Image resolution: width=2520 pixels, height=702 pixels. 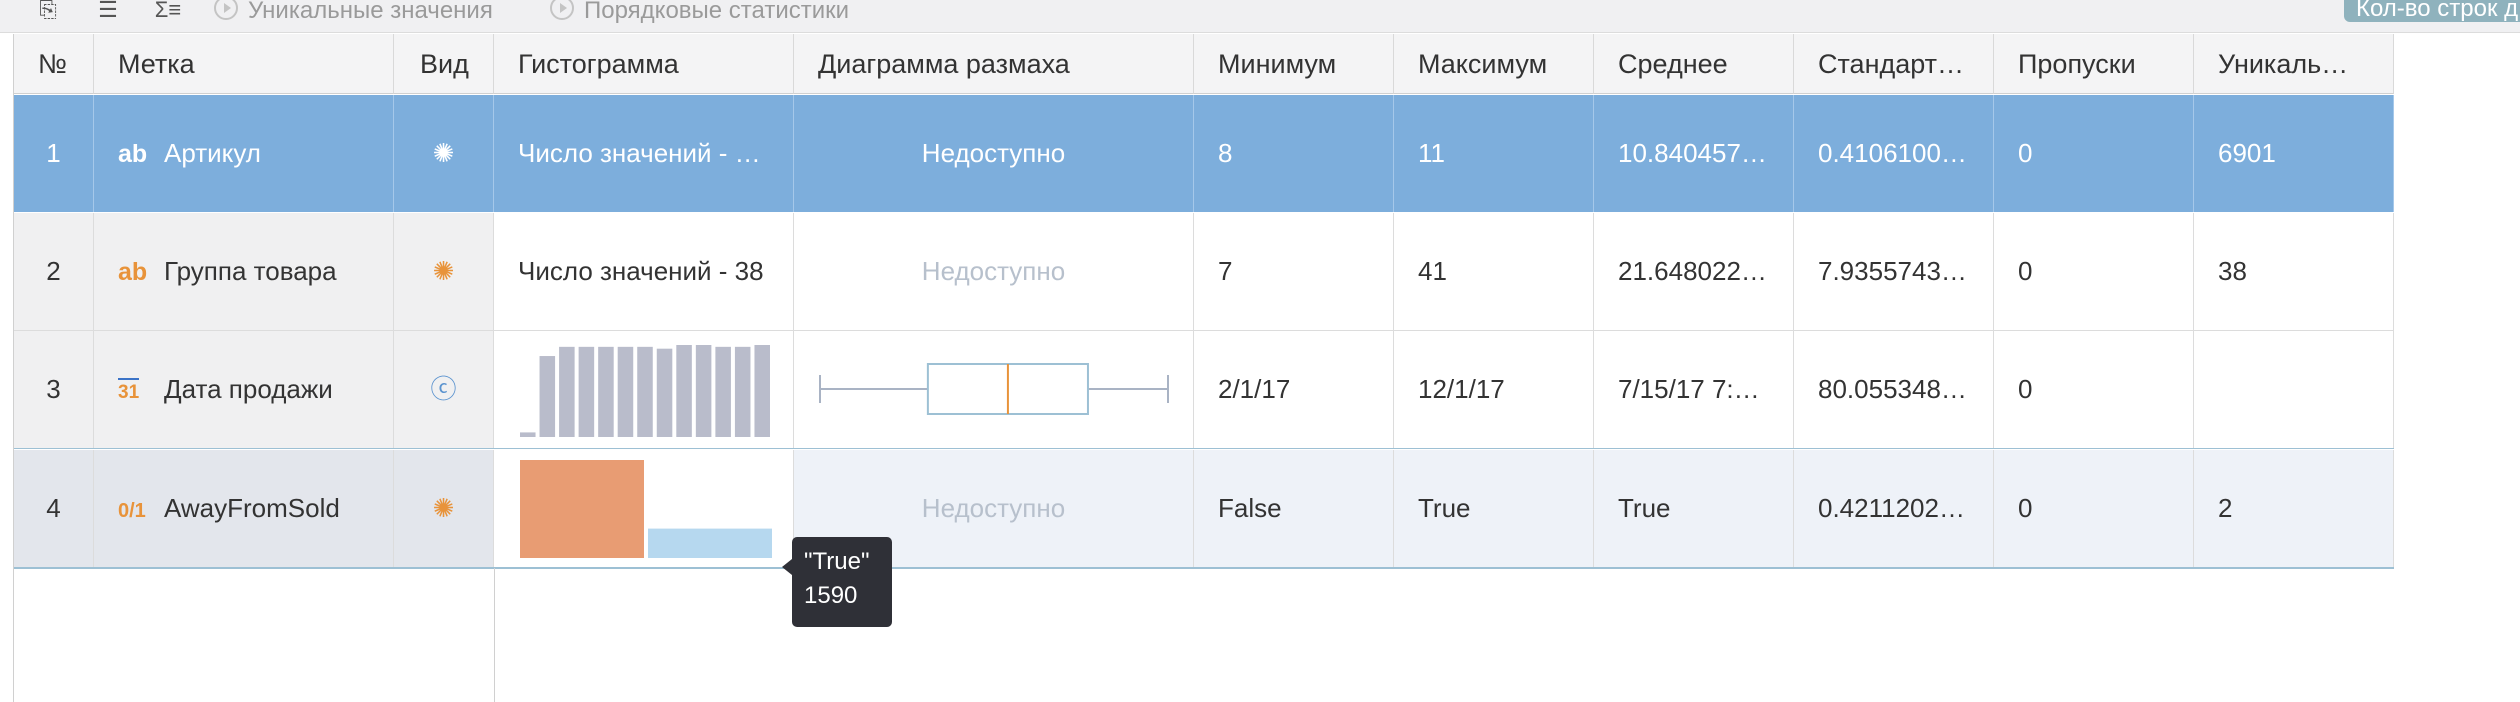 I want to click on field-label: AwayFromSold, so click(x=252, y=508).